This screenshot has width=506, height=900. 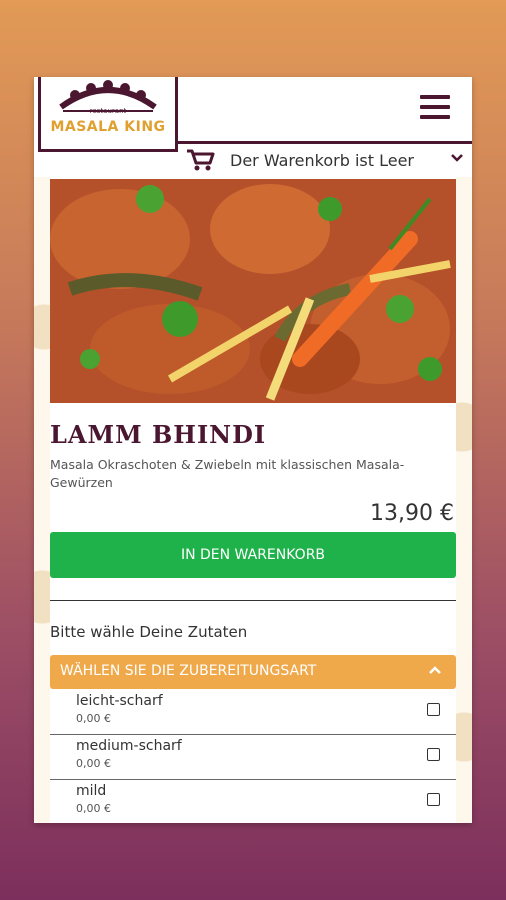 I want to click on cart-icon, so click(x=201, y=160).